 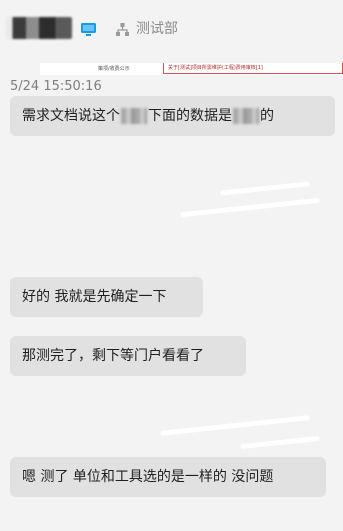 I want to click on message-bubble: 嗯 测了 单位和工具选的是一样的 没问题, so click(x=168, y=477).